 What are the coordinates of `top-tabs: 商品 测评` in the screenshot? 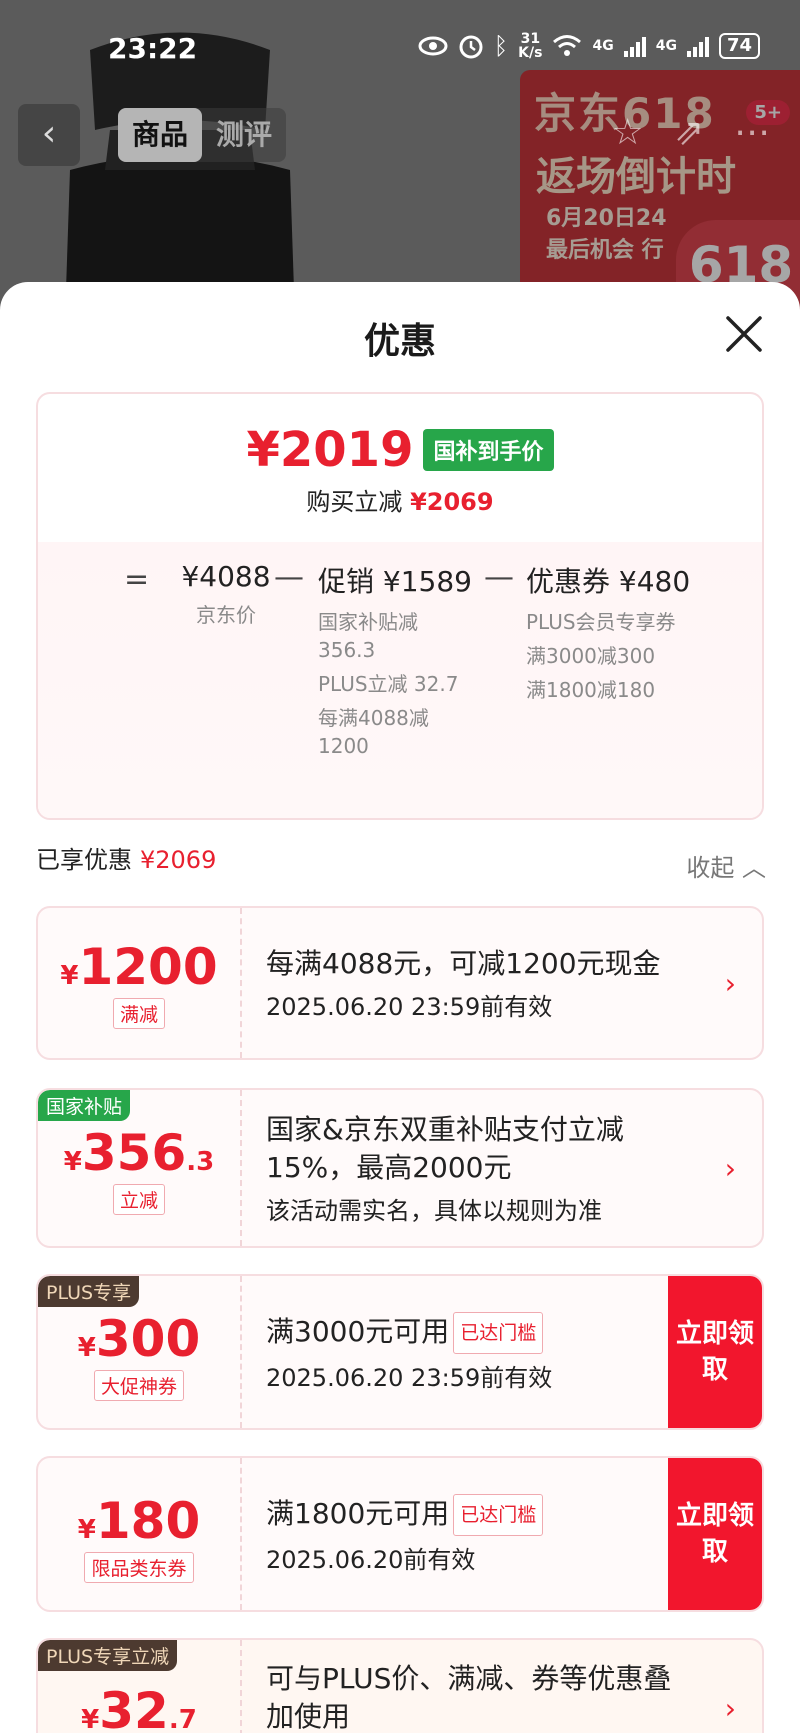 It's located at (202, 135).